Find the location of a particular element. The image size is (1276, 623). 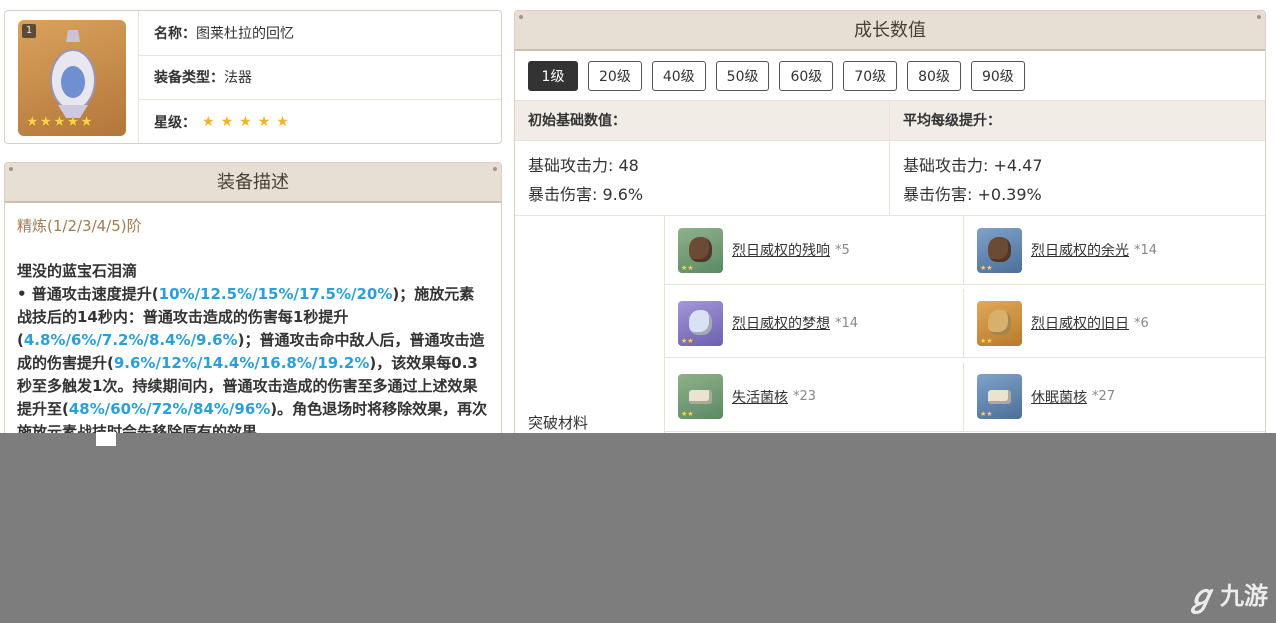

rarity-stars: ★★★★★ is located at coordinates (60, 122).